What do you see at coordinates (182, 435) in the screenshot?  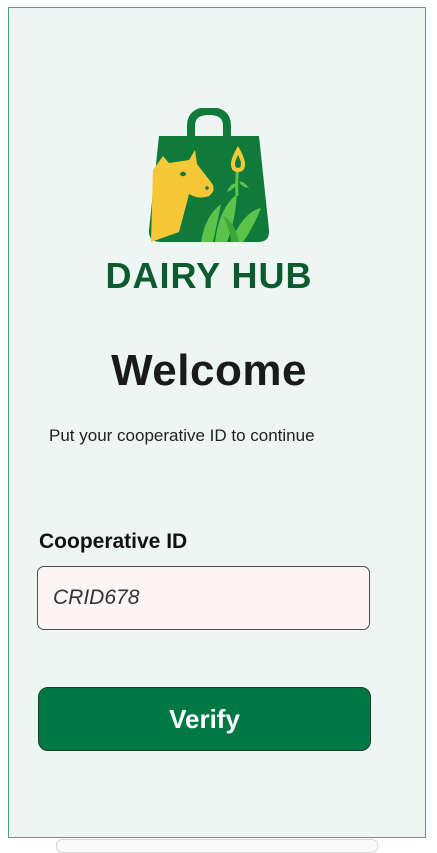 I see `instruction-text: Put your cooperative ID to continue` at bounding box center [182, 435].